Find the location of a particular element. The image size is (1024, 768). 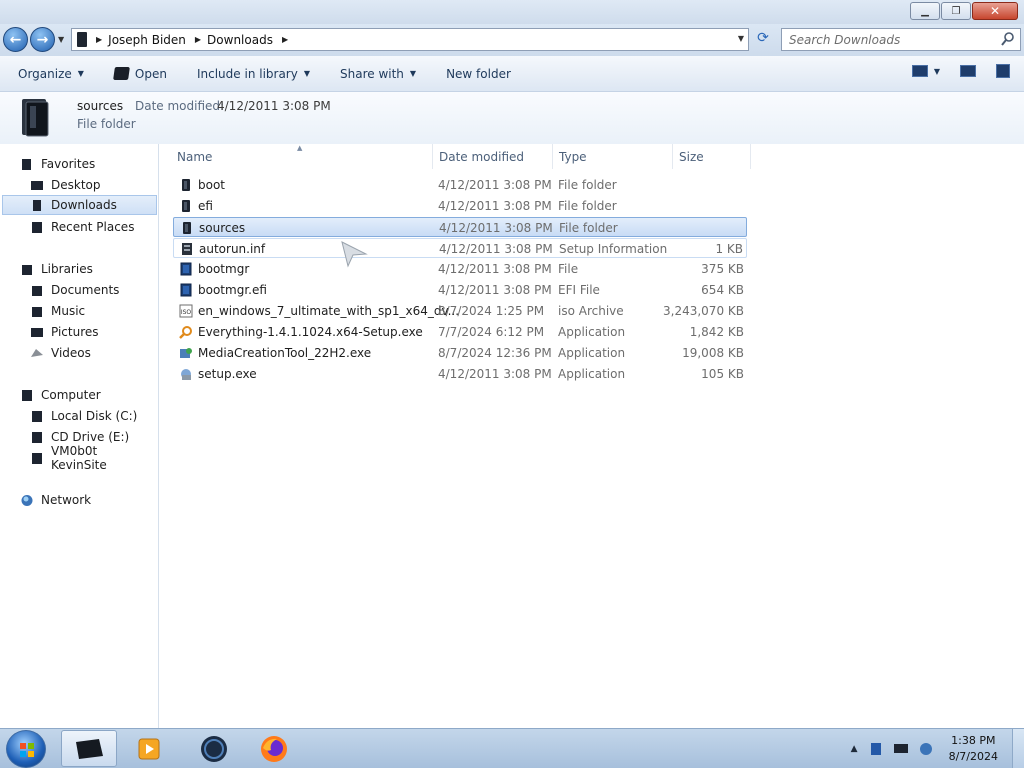

open-button: Open is located at coordinates (140, 74).